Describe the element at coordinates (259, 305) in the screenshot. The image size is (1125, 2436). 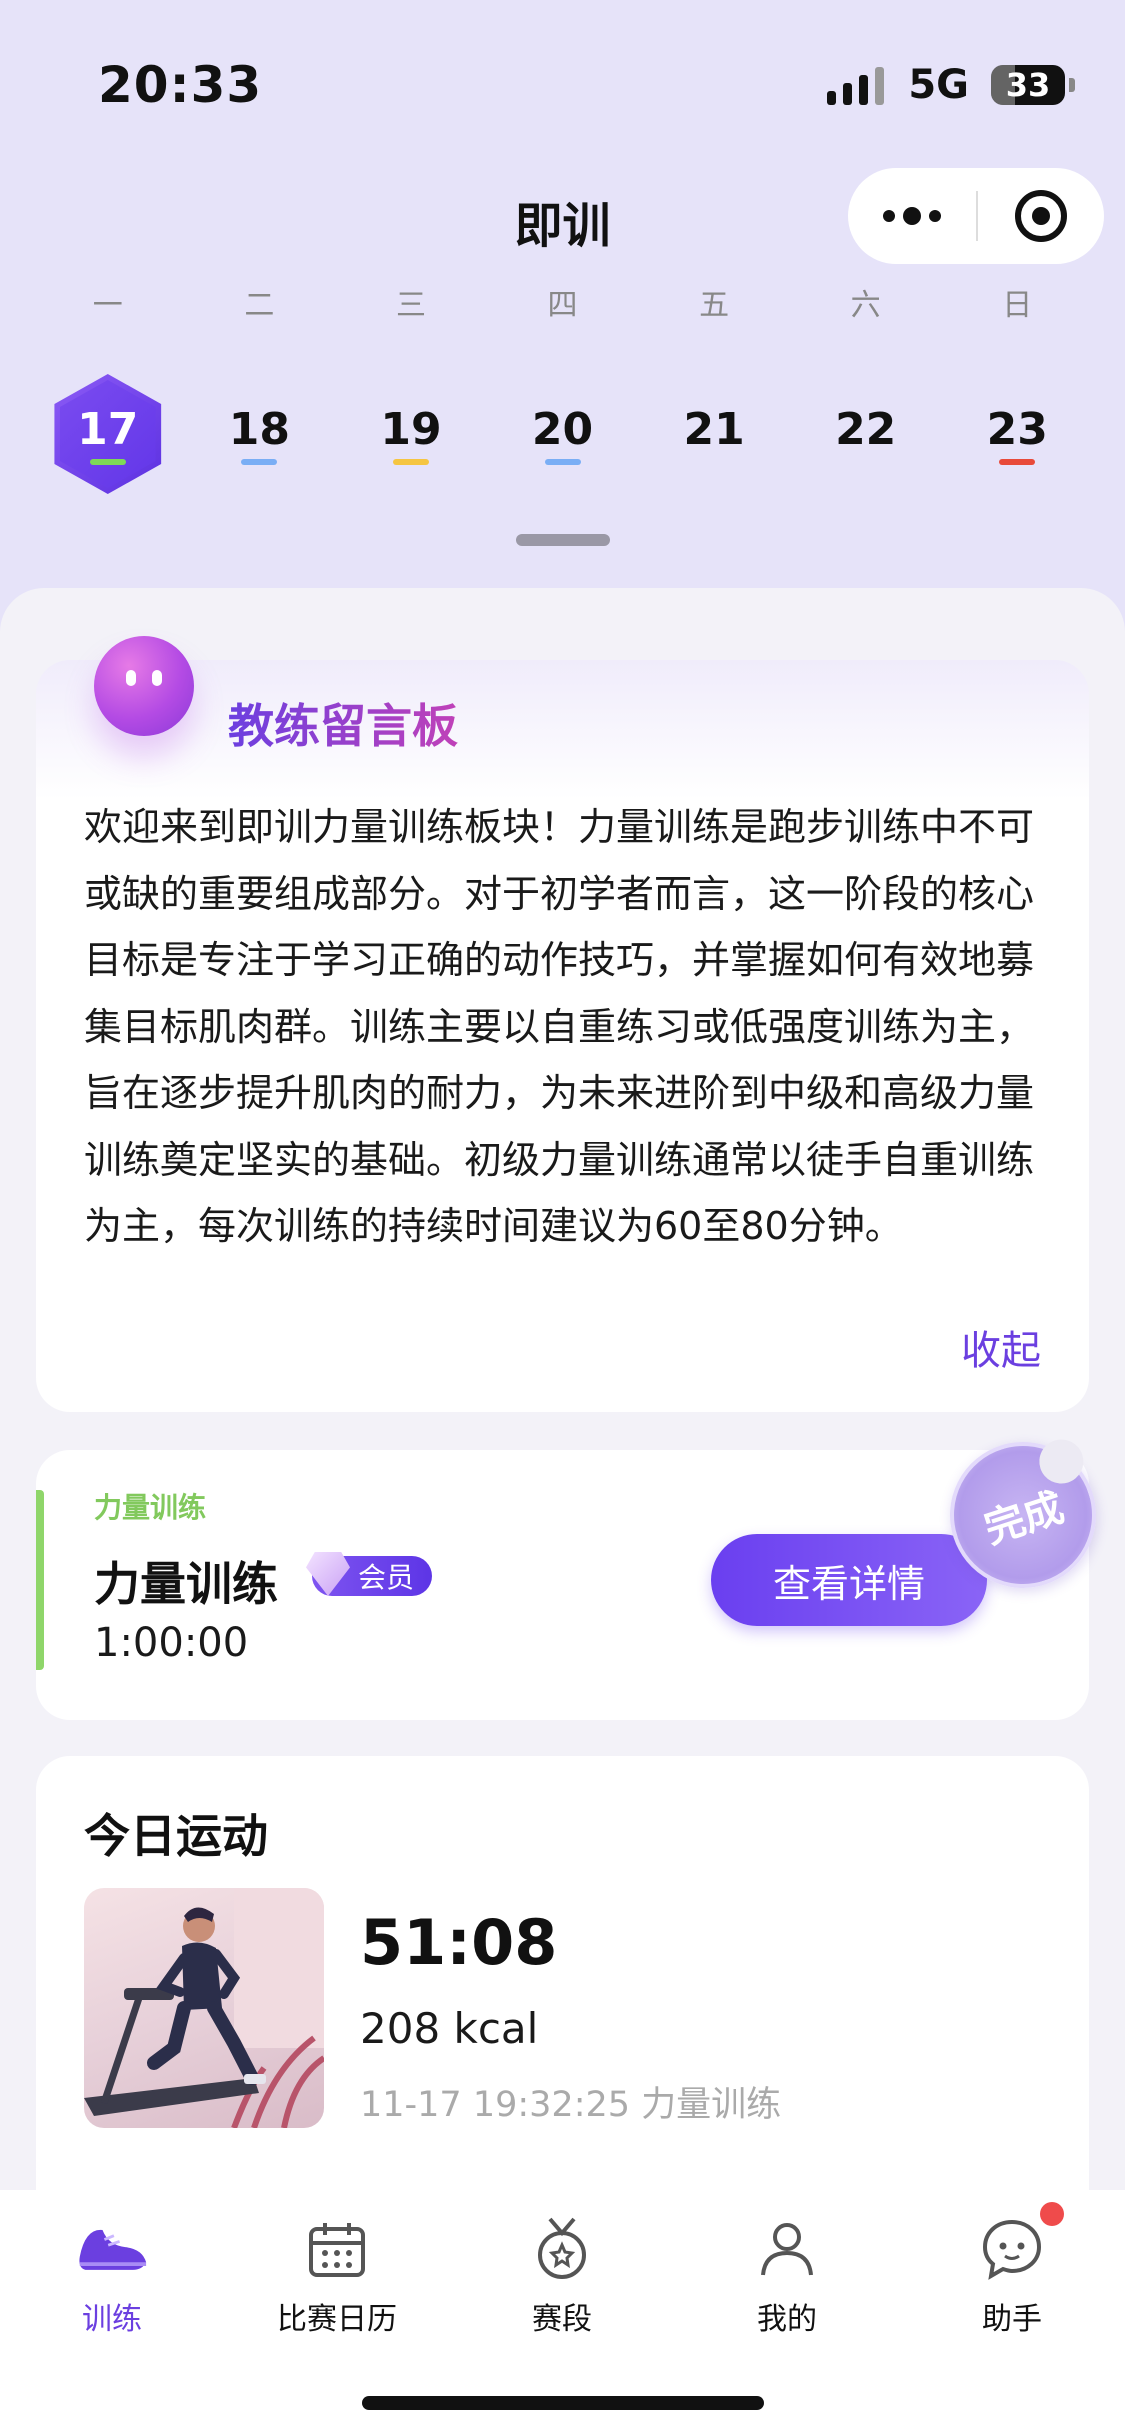
I see `weekday-label: 二` at that location.